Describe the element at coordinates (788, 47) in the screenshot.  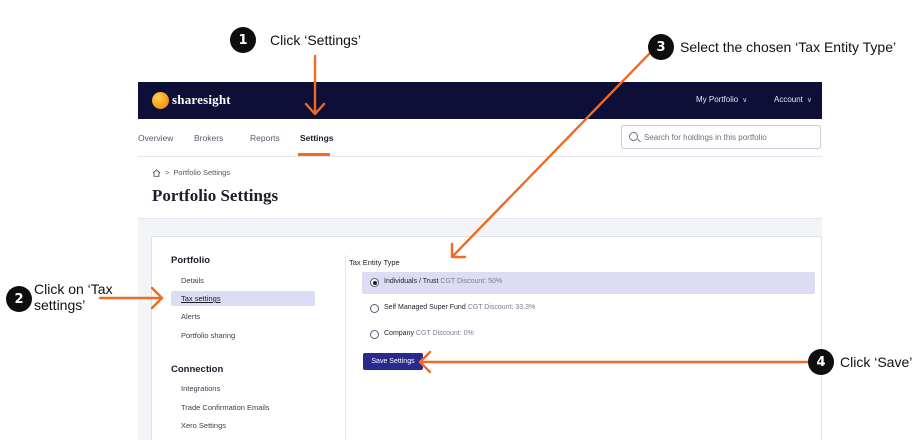
I see `step-3-instruction: Select the chosen ‘Tax Entity Type’` at that location.